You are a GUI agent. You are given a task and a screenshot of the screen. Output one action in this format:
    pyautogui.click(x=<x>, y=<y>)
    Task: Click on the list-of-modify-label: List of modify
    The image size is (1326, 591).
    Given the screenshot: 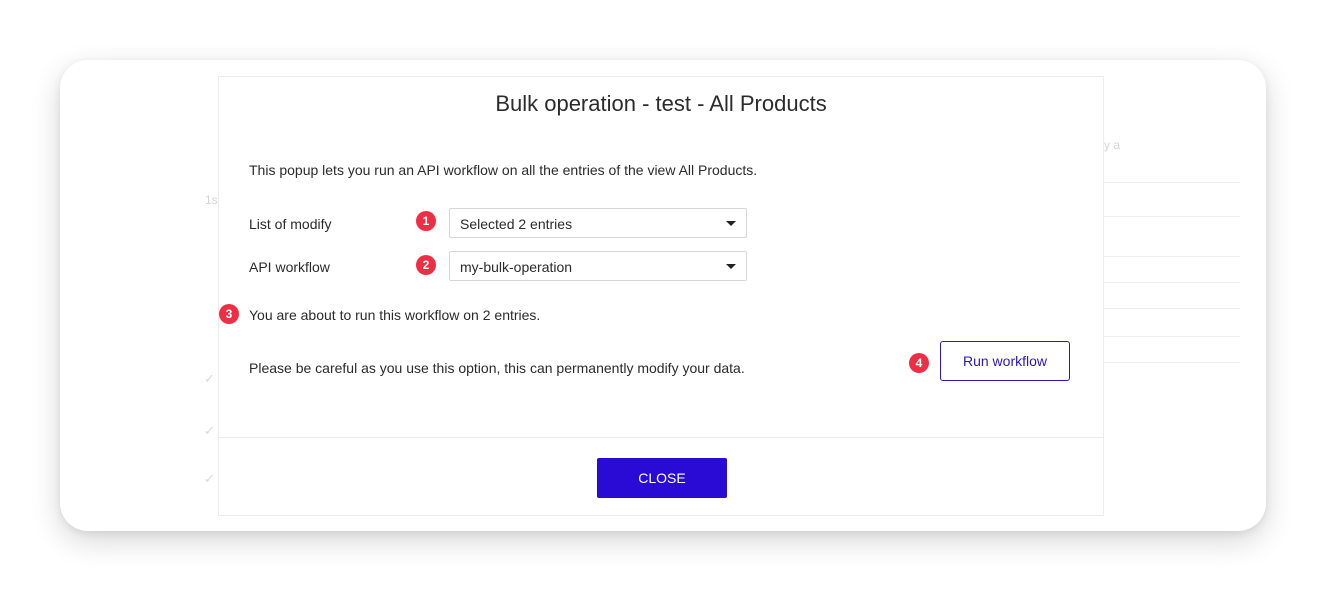 What is the action you would take?
    pyautogui.click(x=290, y=224)
    